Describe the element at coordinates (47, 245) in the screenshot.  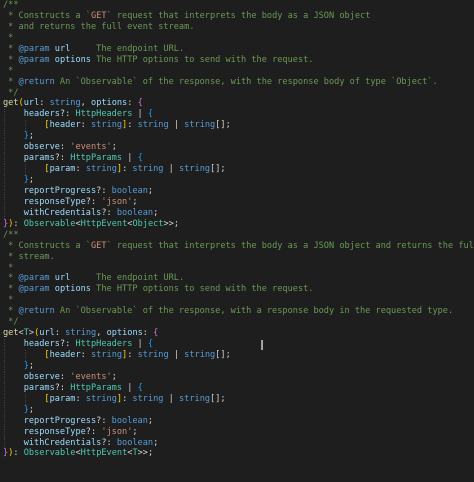
I see `code-token: * Constructs a `` at that location.